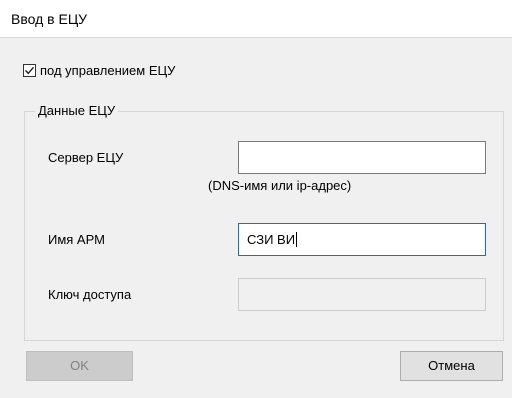  Describe the element at coordinates (362, 157) in the screenshot. I see `server-input` at that location.